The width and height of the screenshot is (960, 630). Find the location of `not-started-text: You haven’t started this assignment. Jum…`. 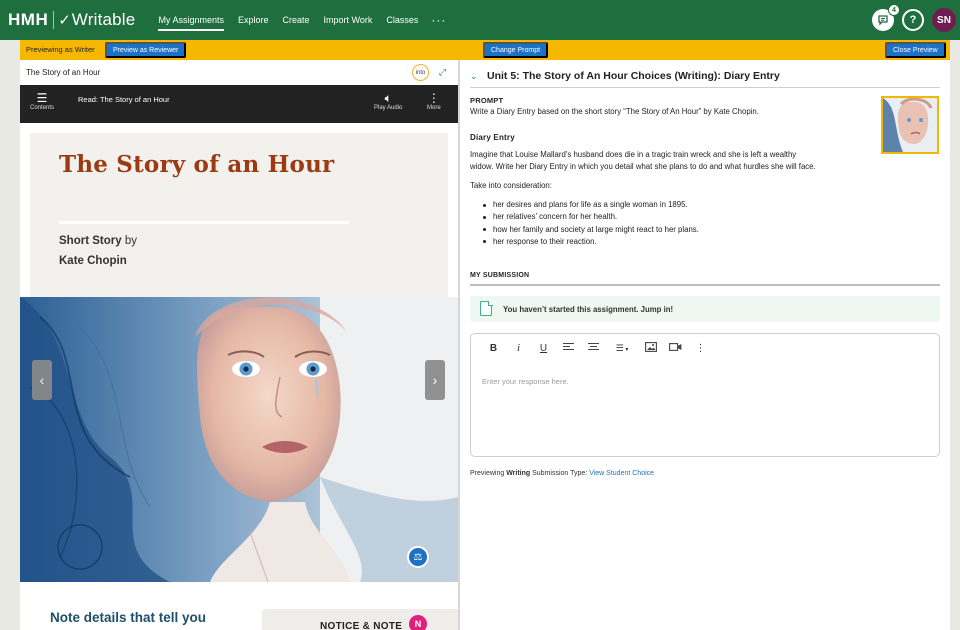

not-started-text: You haven’t started this assignment. Jum… is located at coordinates (588, 309).